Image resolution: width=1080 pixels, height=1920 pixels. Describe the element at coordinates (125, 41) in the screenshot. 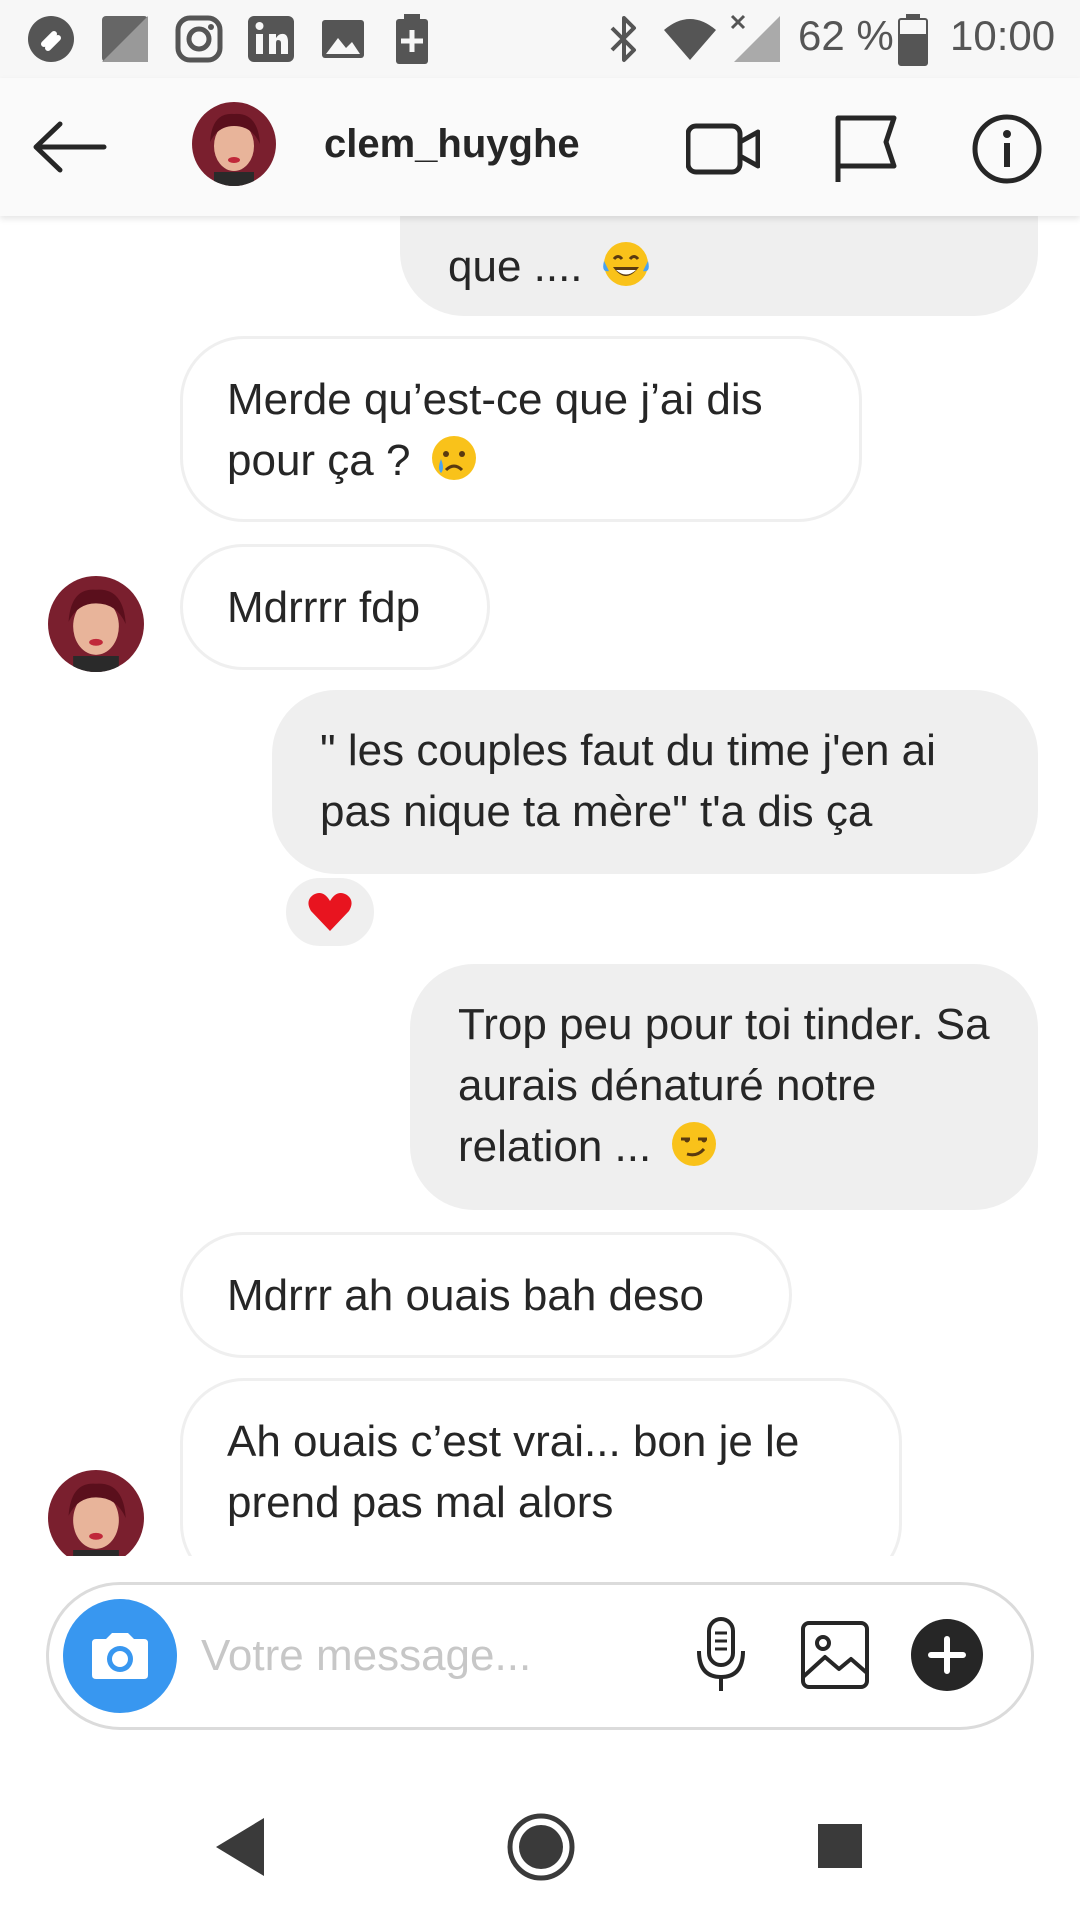

I see `app-notification-icon` at that location.